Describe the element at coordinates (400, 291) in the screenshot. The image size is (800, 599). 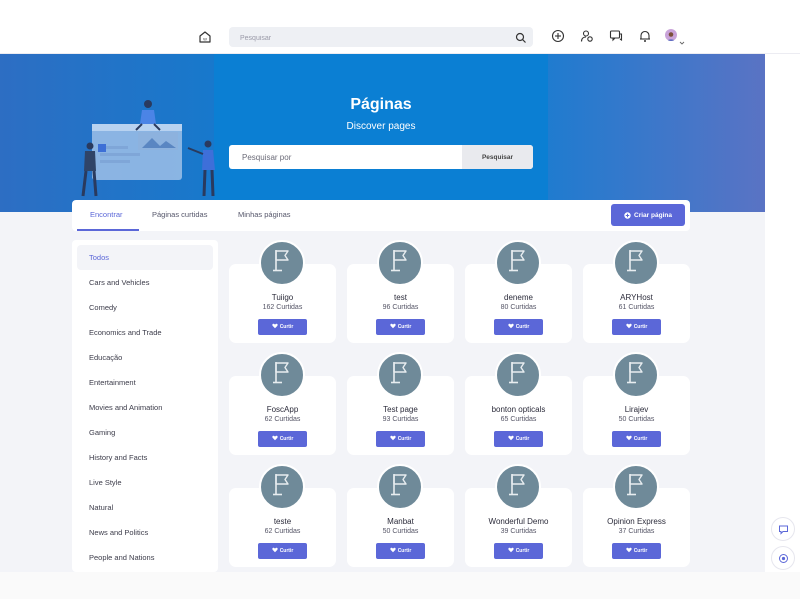
I see `page-card: test 96 Curtidas Curtir` at that location.